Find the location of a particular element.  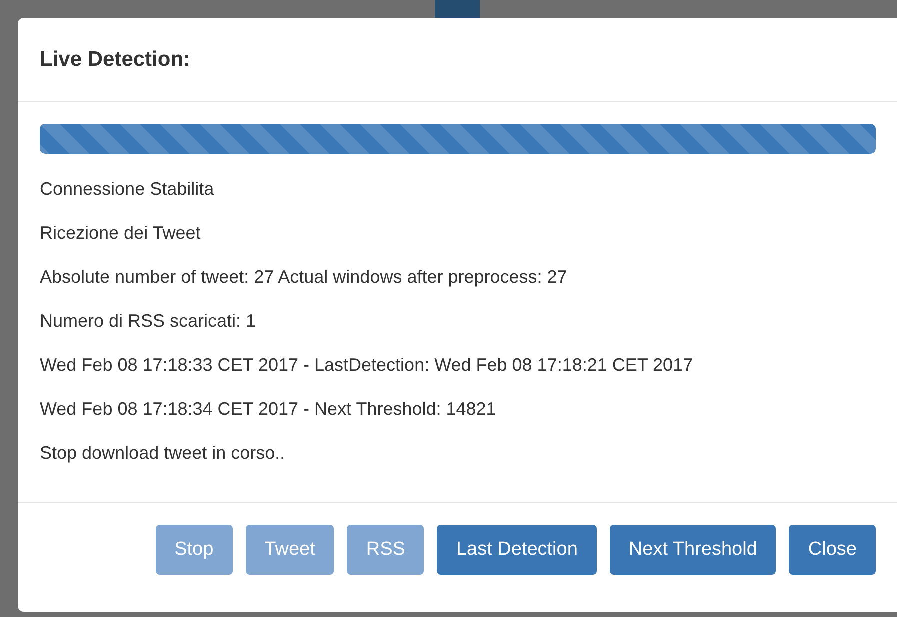

status-message: Ricezione dei Tweet is located at coordinates (121, 233).